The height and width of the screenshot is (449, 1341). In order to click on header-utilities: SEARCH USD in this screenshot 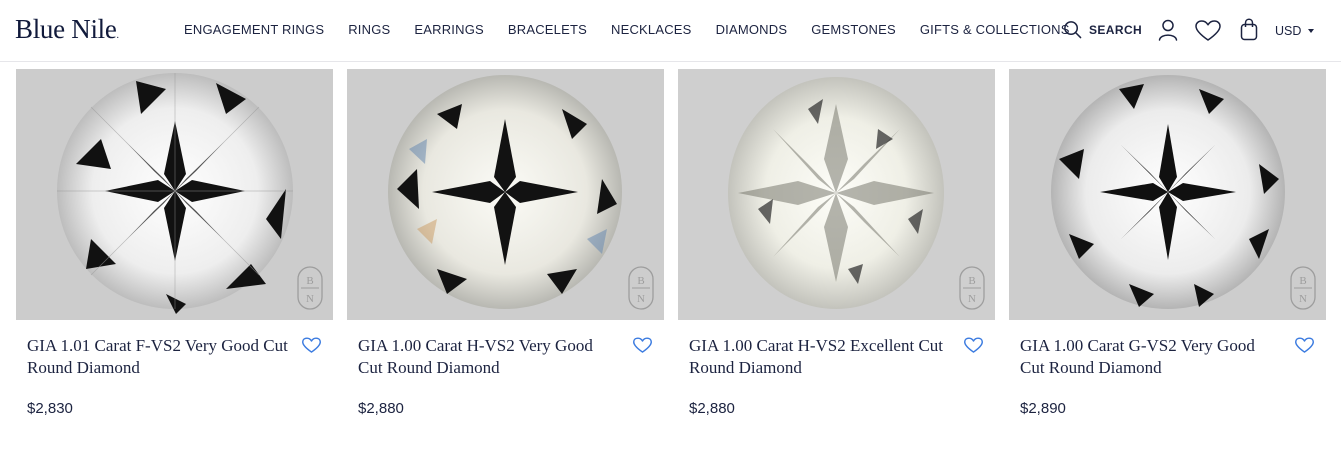, I will do `click(1196, 31)`.